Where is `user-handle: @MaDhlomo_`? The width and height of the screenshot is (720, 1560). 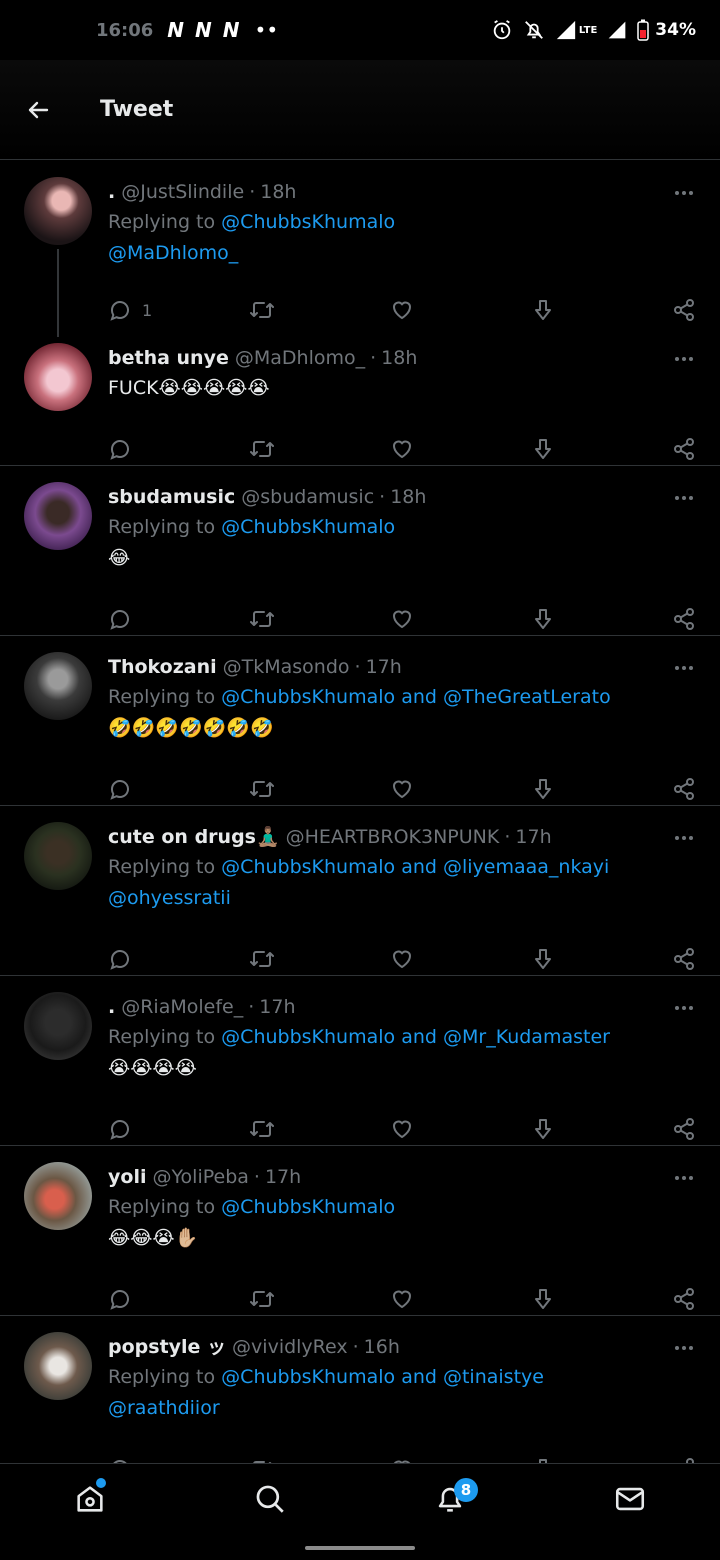 user-handle: @MaDhlomo_ is located at coordinates (300, 358).